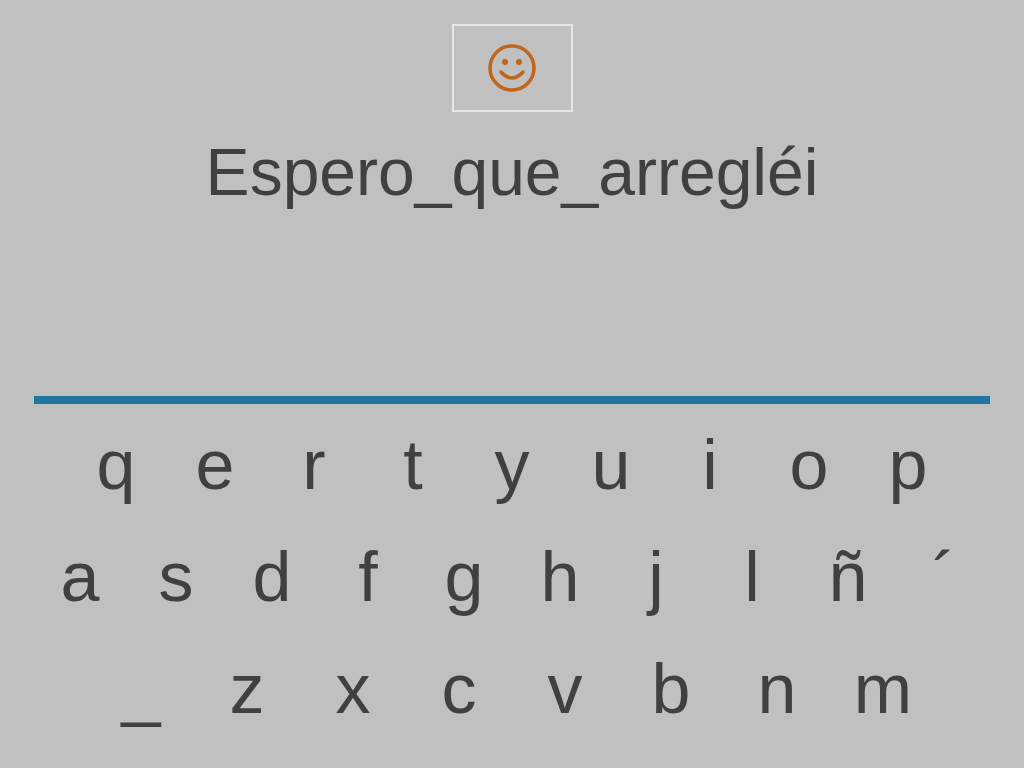 This screenshot has height=768, width=1024. I want to click on letter-key: j, so click(656, 577).